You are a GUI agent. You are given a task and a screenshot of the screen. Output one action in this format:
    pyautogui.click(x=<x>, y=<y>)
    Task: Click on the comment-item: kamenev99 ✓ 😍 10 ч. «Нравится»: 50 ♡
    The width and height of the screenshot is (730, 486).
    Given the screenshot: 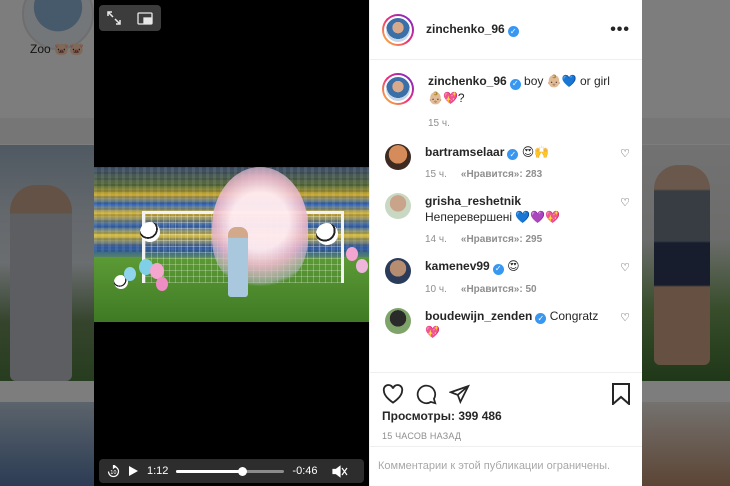 What is the action you would take?
    pyautogui.click(x=506, y=278)
    